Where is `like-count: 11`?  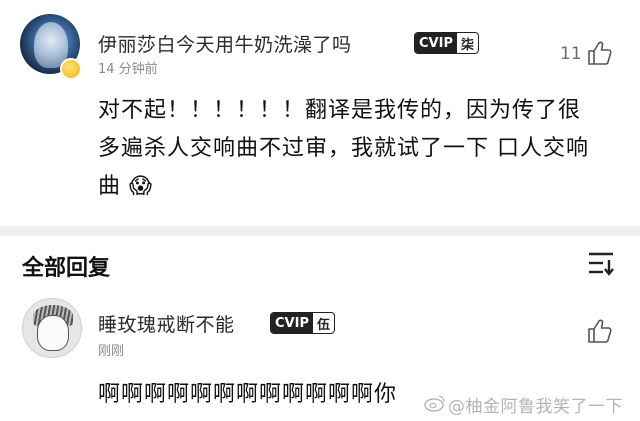 like-count: 11 is located at coordinates (571, 54).